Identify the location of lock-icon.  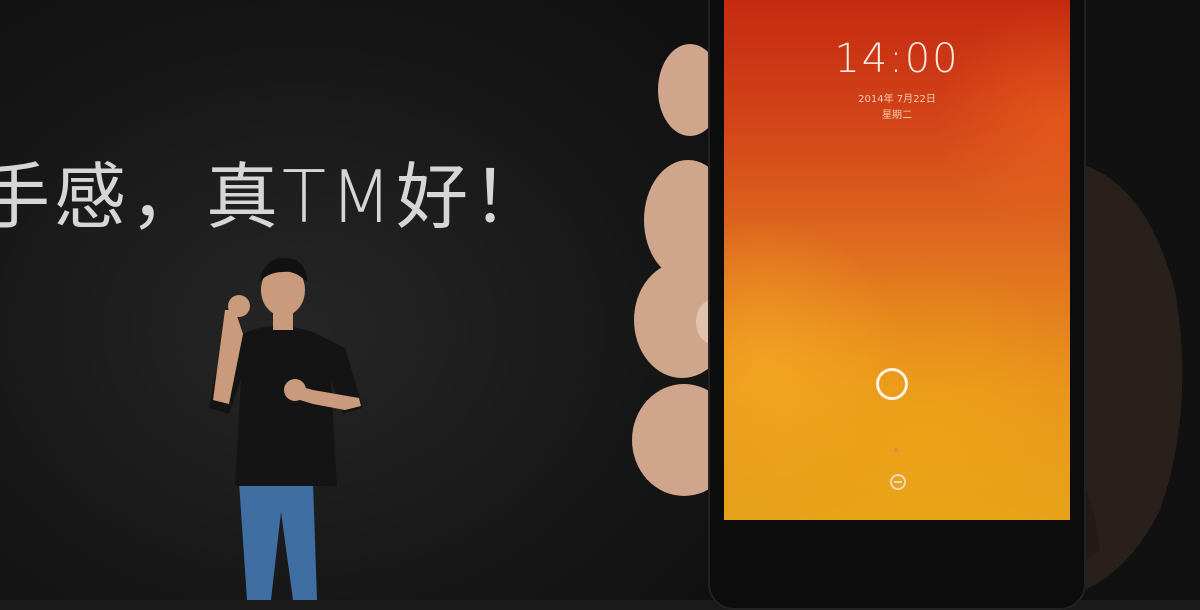
(898, 482).